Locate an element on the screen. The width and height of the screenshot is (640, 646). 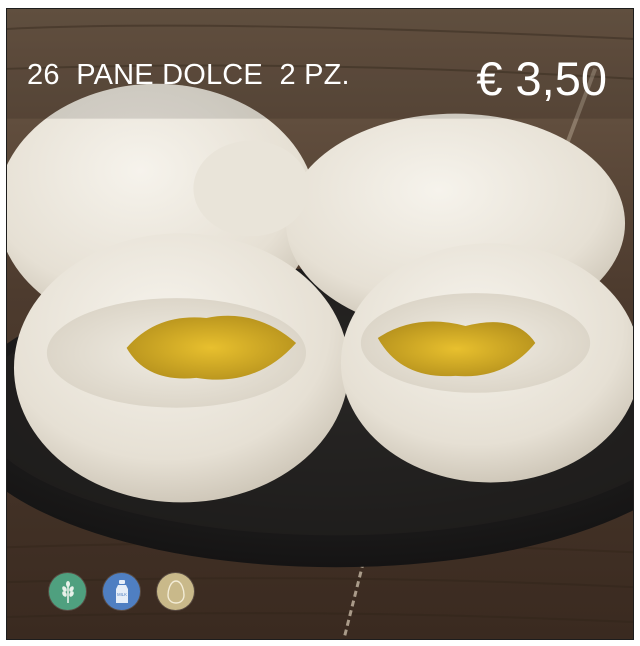
egg-allergen-badge is located at coordinates (175, 591).